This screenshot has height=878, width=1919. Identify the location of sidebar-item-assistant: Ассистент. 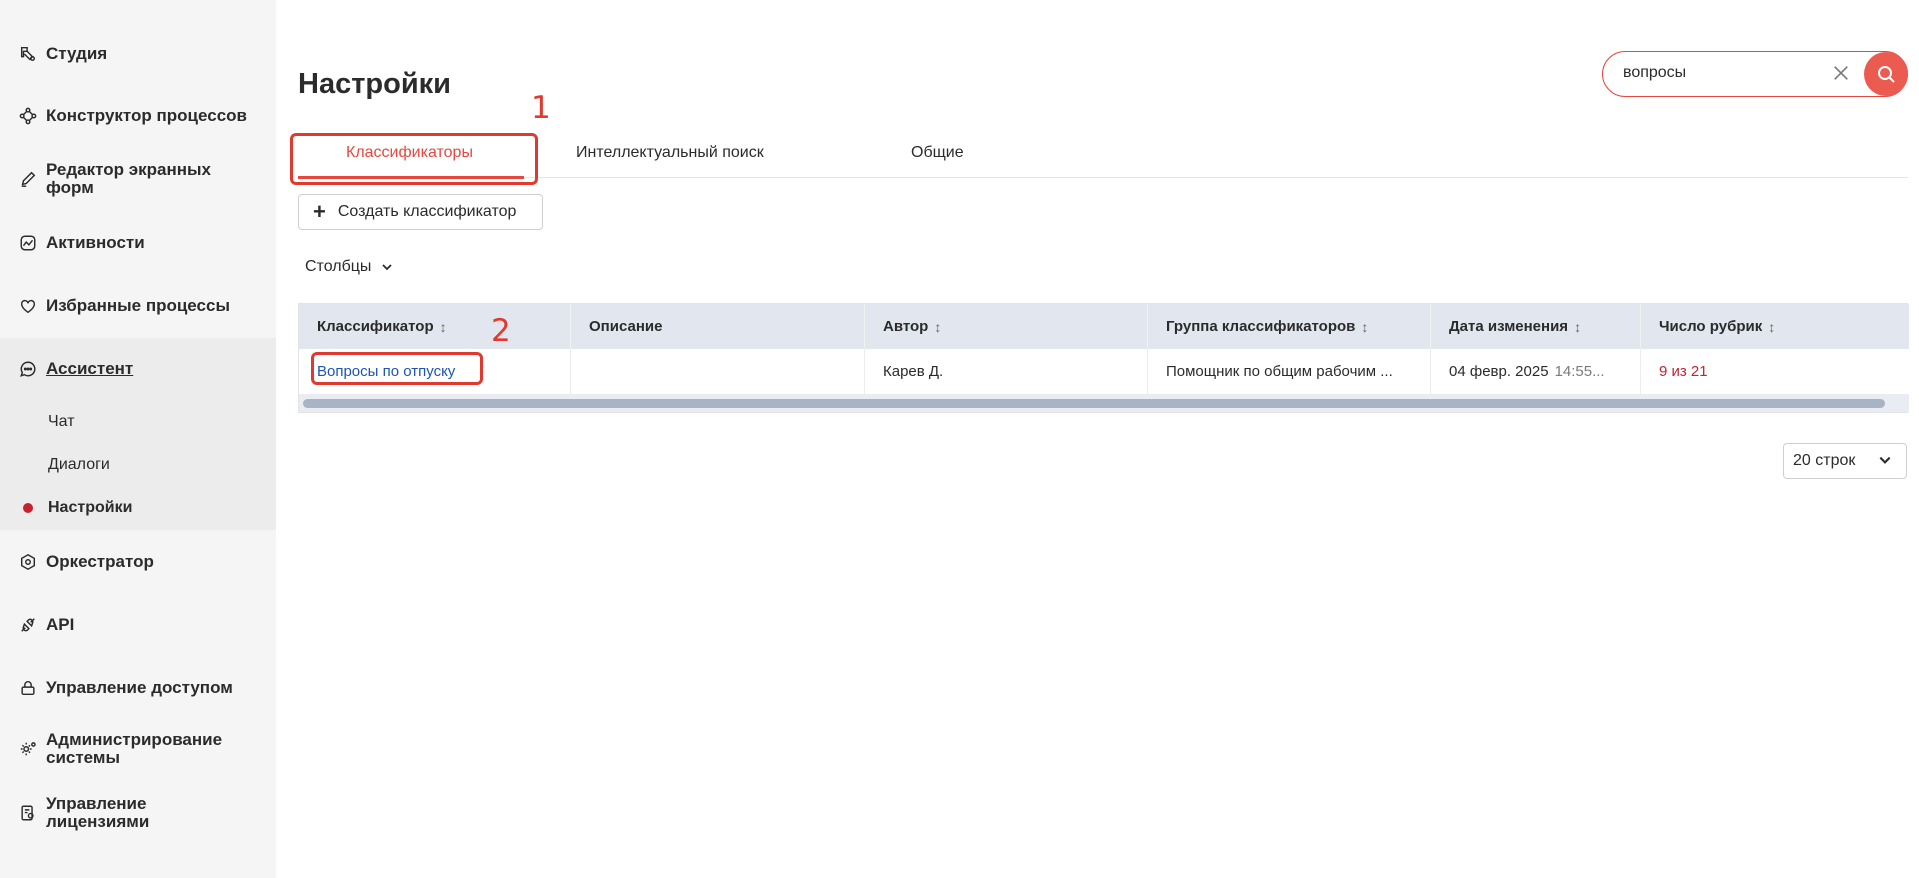
(75, 369).